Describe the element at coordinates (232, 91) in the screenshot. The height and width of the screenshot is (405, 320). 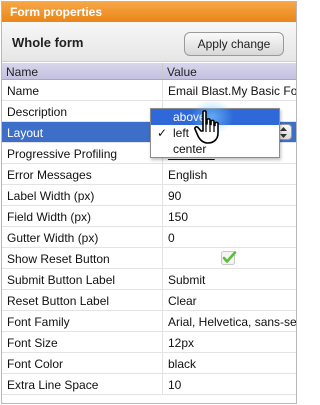
I see `name-value: Email Blast.My Basic Form` at that location.